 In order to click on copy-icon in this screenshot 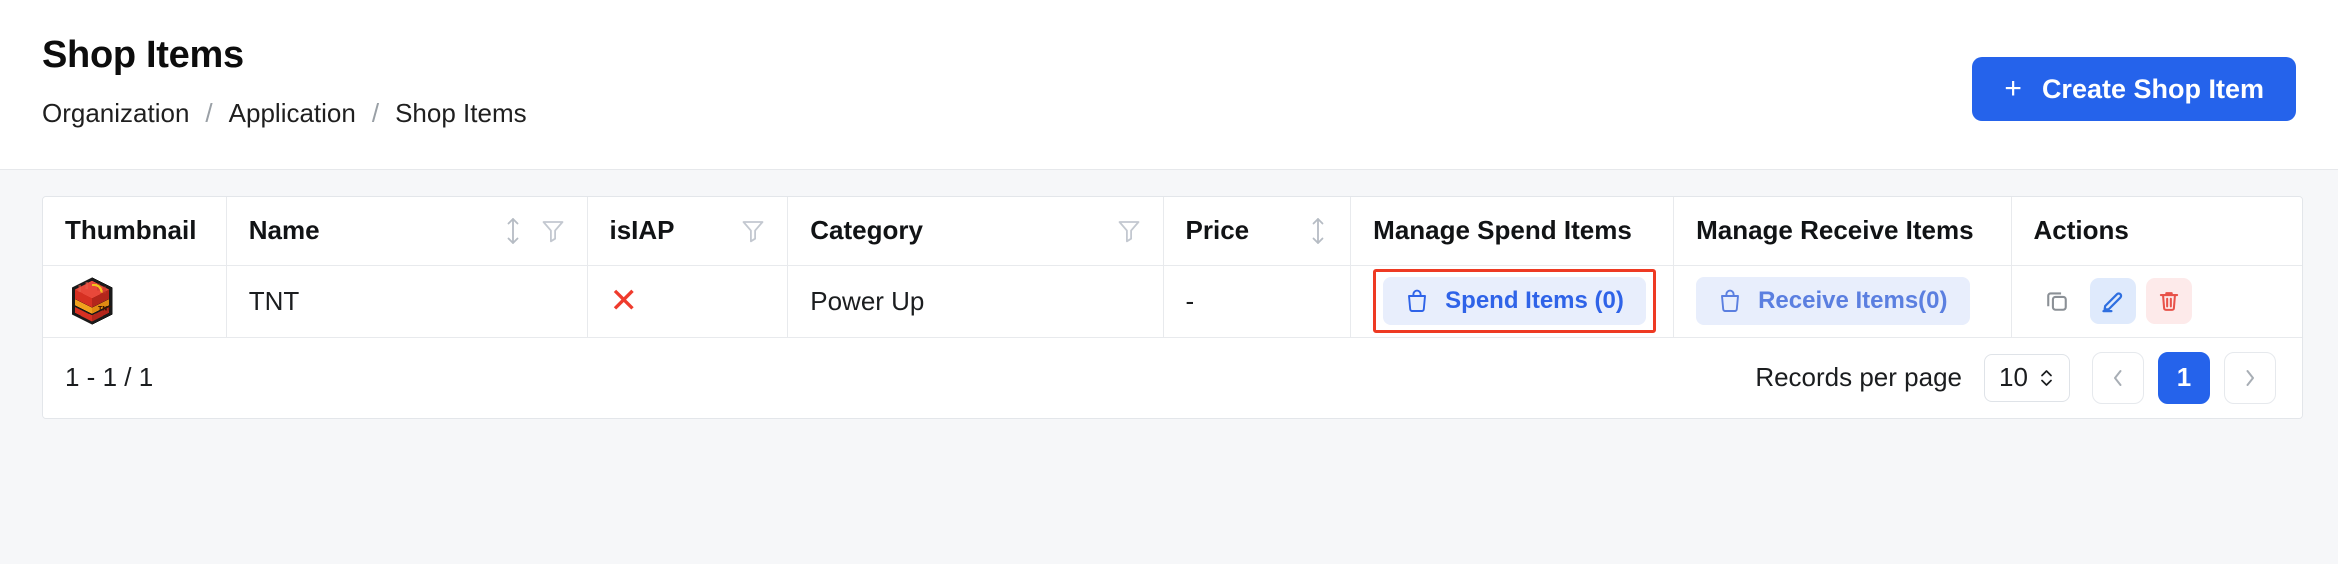, I will do `click(2057, 301)`.